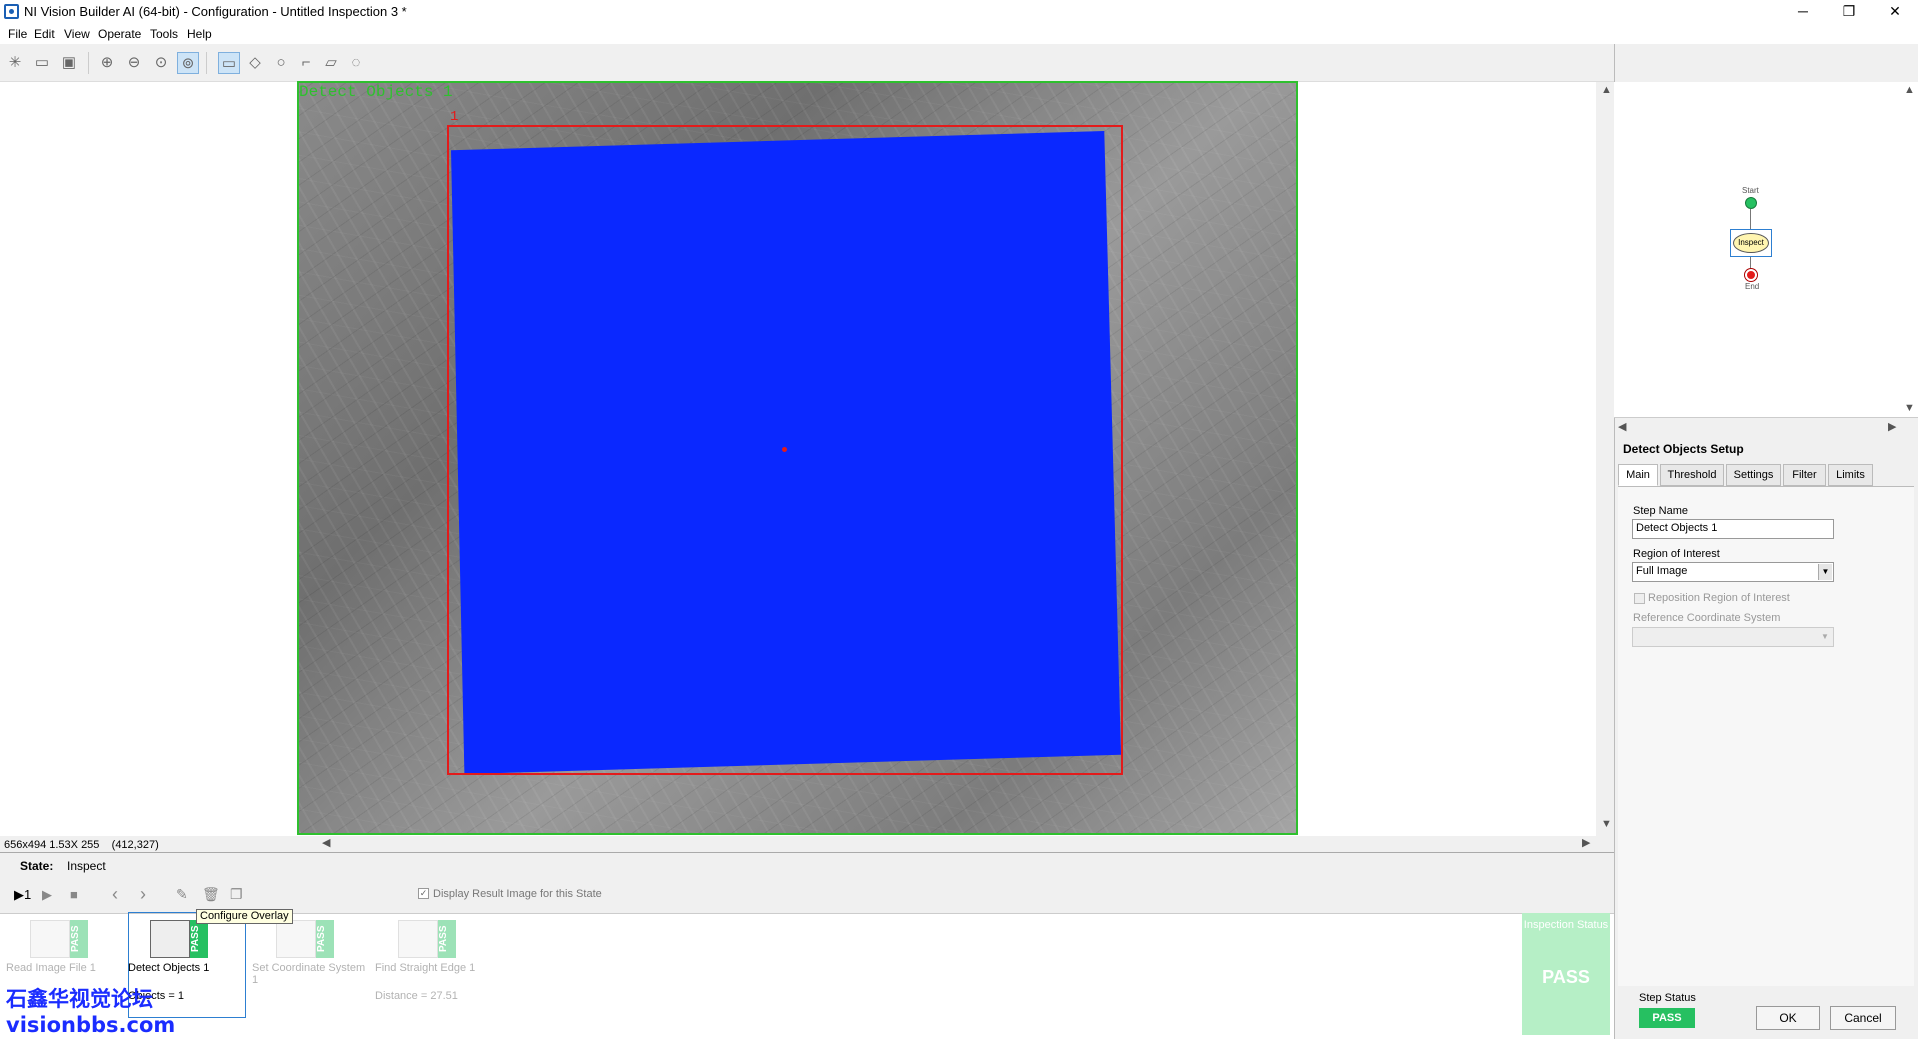 This screenshot has height=1039, width=1918. I want to click on menu-operate: Operate, so click(119, 34).